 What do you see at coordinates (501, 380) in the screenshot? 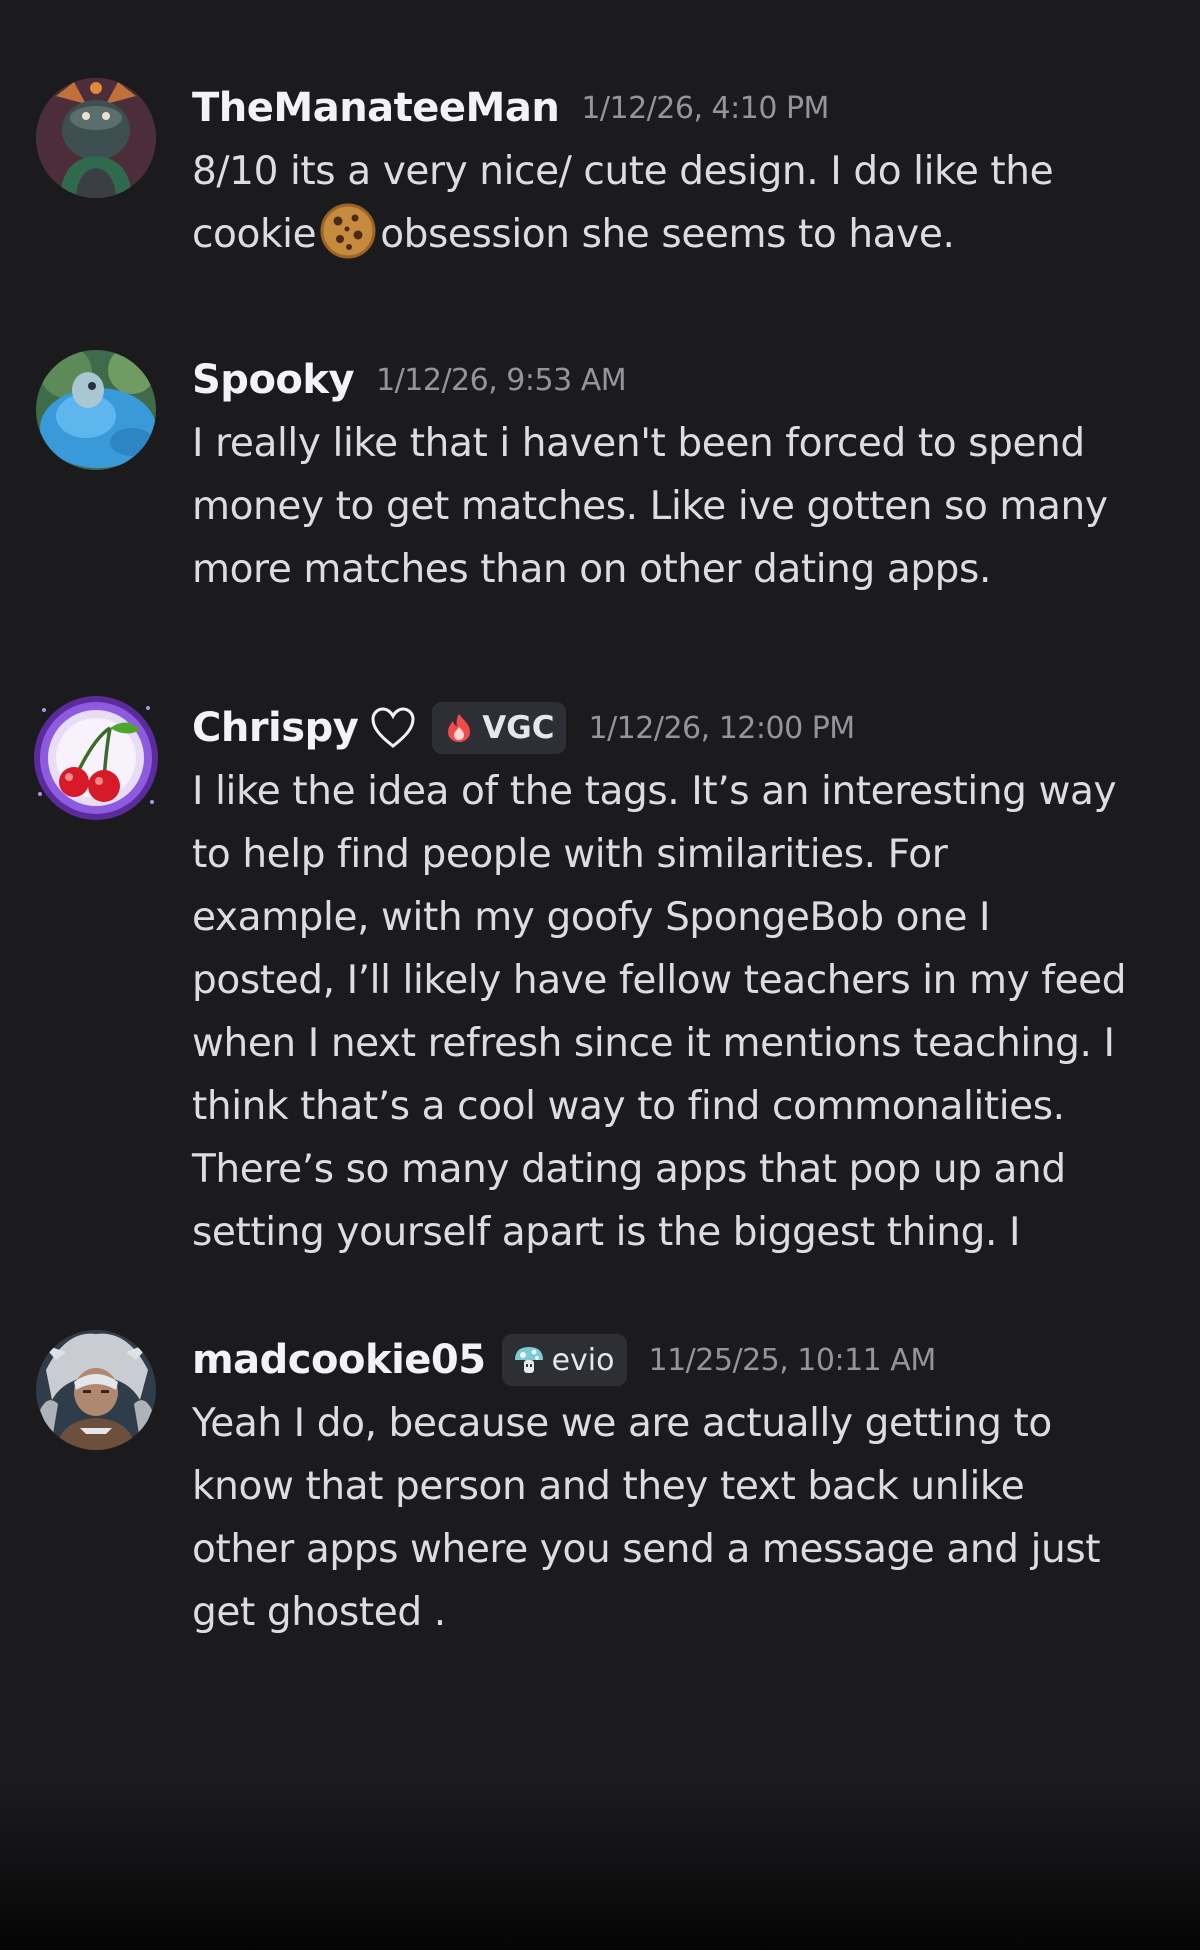
I see `timestamp: 1/12/26, 9:53 AM` at bounding box center [501, 380].